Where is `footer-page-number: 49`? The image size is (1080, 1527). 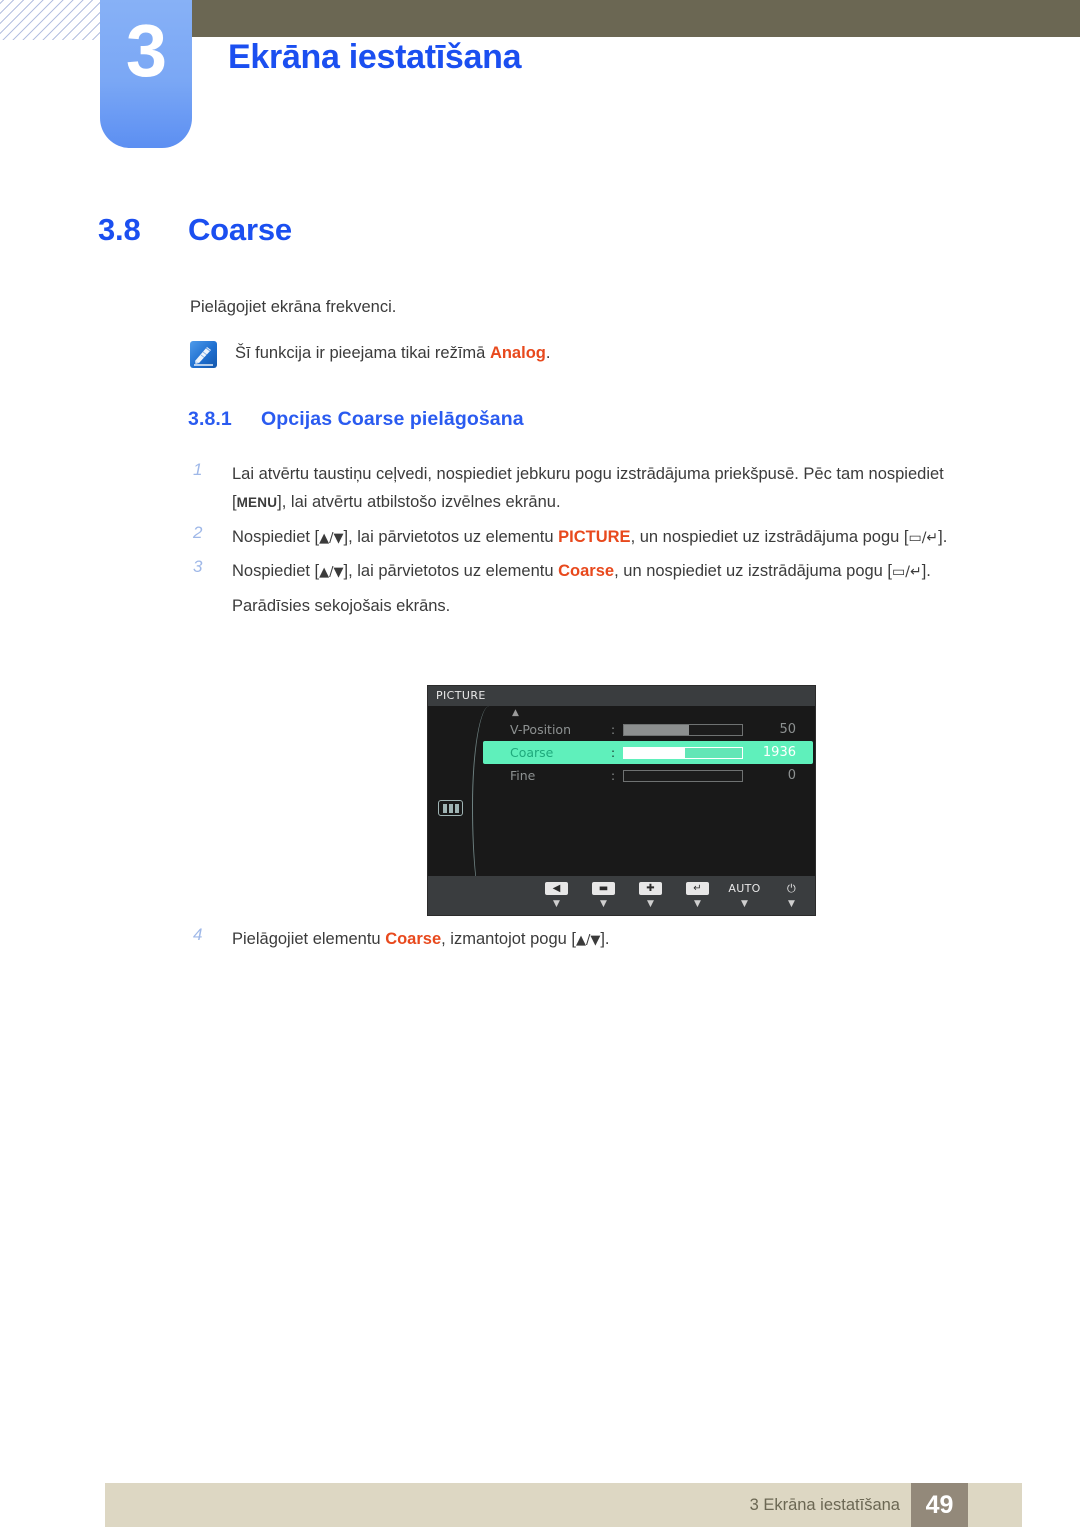 footer-page-number: 49 is located at coordinates (939, 1504).